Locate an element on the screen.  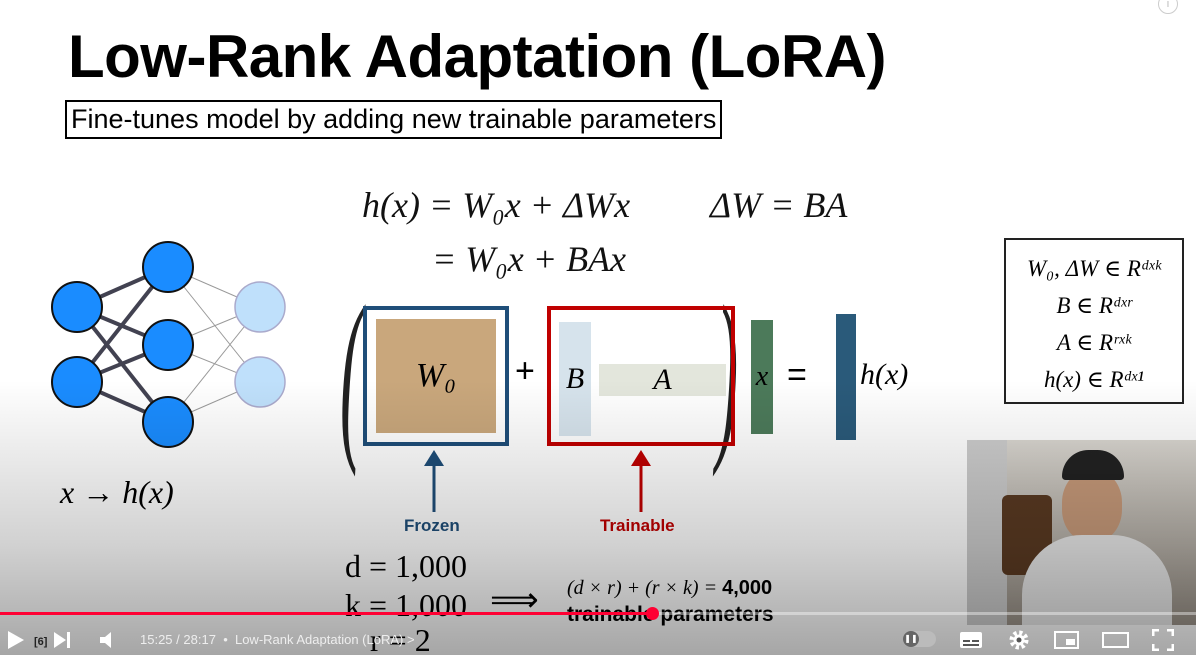
b-matrix: B is located at coordinates (575, 379).